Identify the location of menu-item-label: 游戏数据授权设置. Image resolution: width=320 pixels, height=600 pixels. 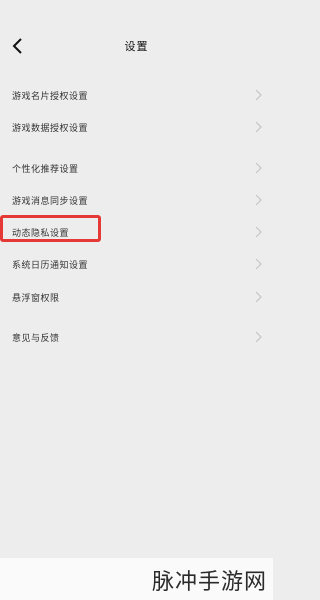
(50, 129).